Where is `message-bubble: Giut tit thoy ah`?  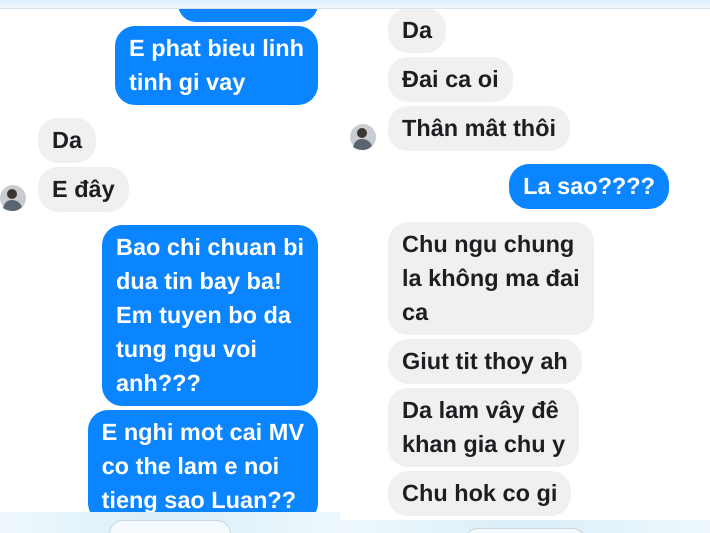
message-bubble: Giut tit thoy ah is located at coordinates (485, 361).